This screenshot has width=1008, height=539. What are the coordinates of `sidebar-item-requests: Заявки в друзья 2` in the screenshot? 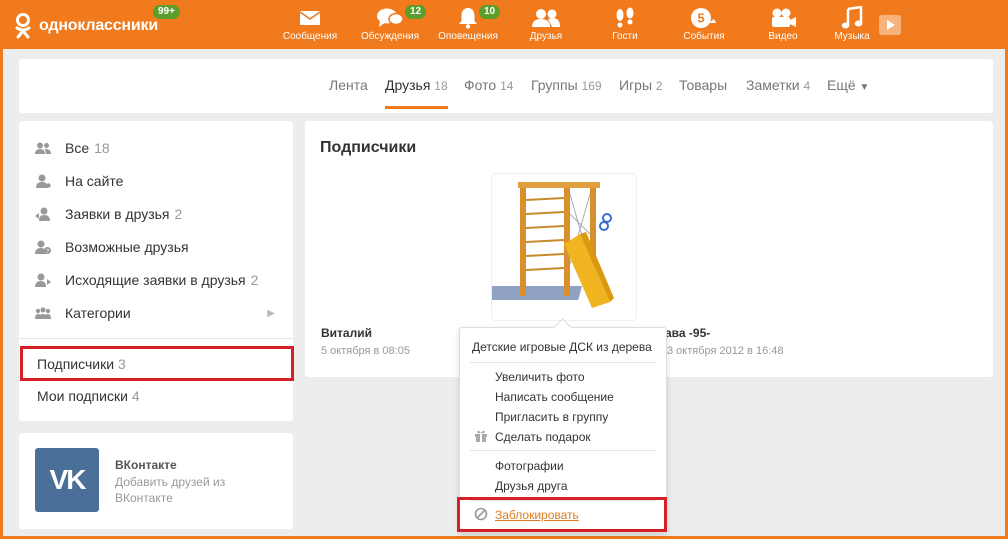 It's located at (156, 214).